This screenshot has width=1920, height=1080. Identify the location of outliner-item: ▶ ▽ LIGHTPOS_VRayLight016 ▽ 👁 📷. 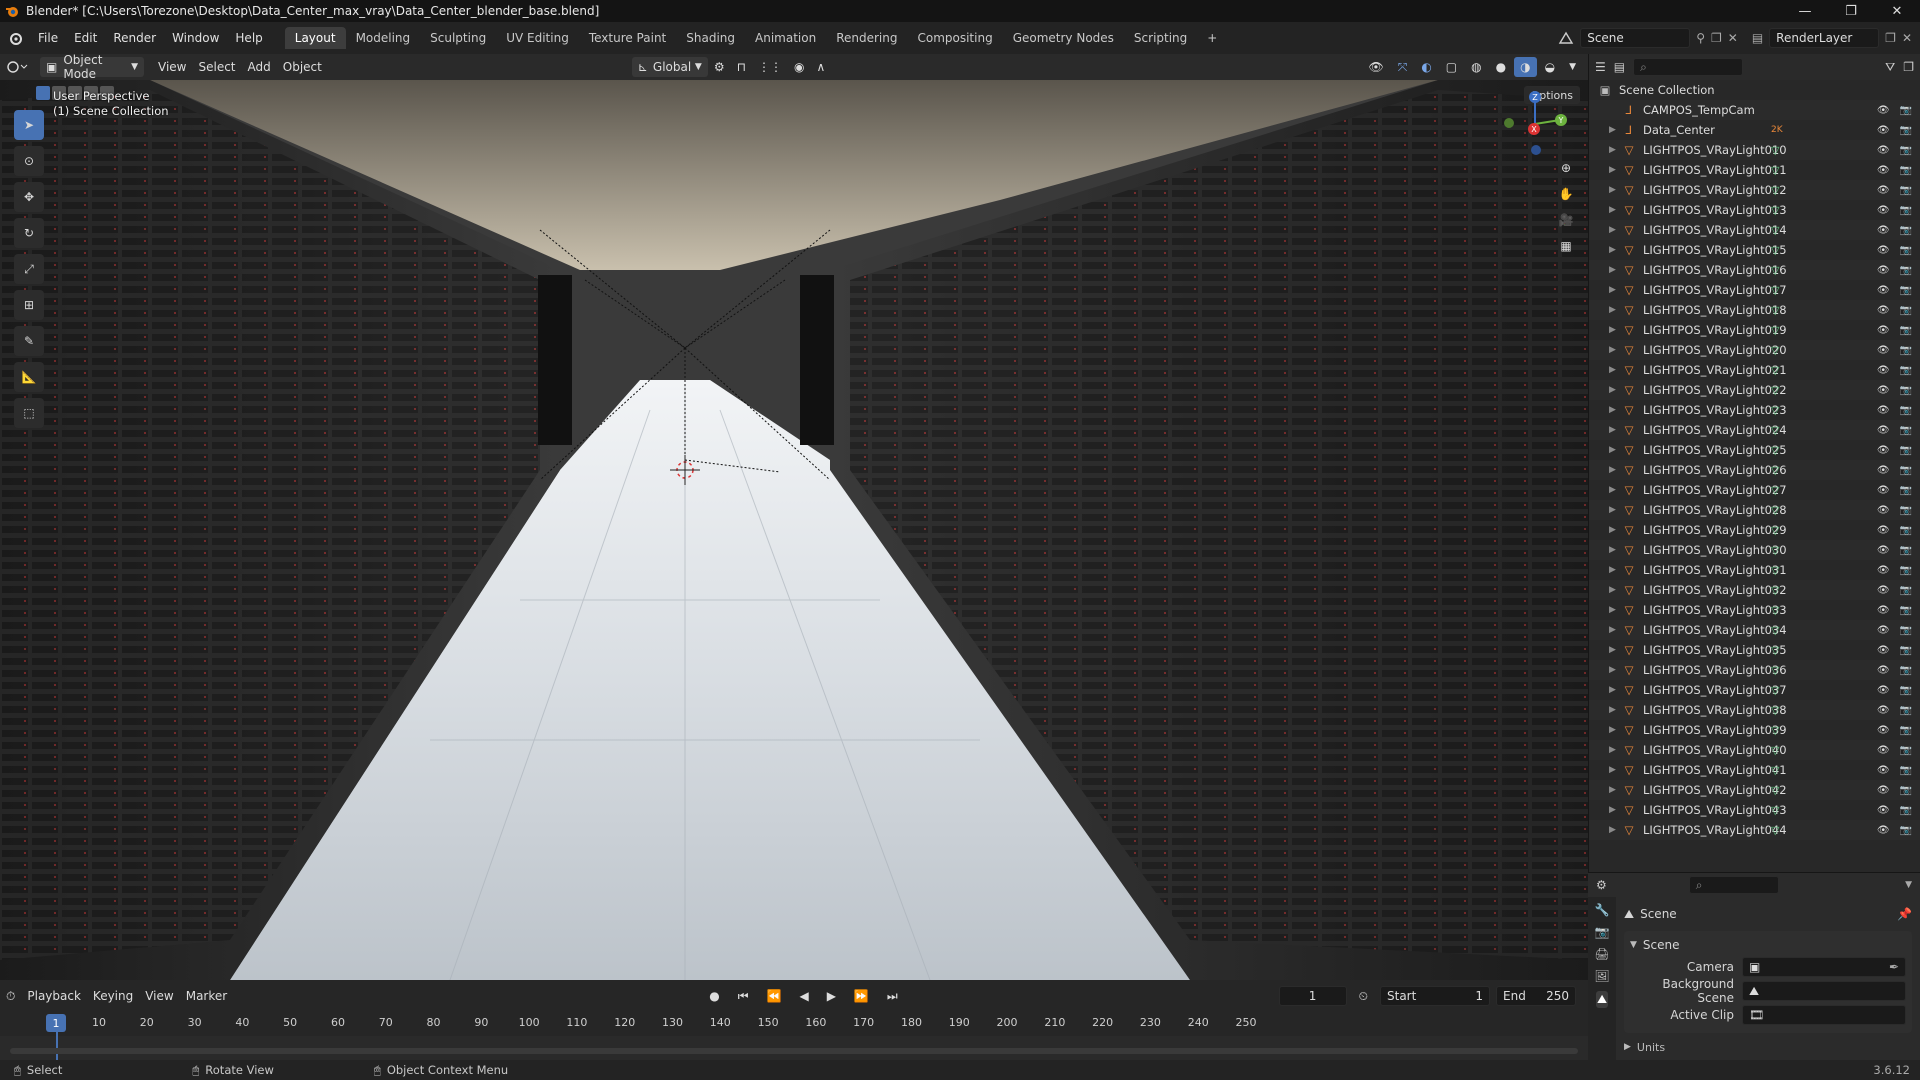
(1754, 270).